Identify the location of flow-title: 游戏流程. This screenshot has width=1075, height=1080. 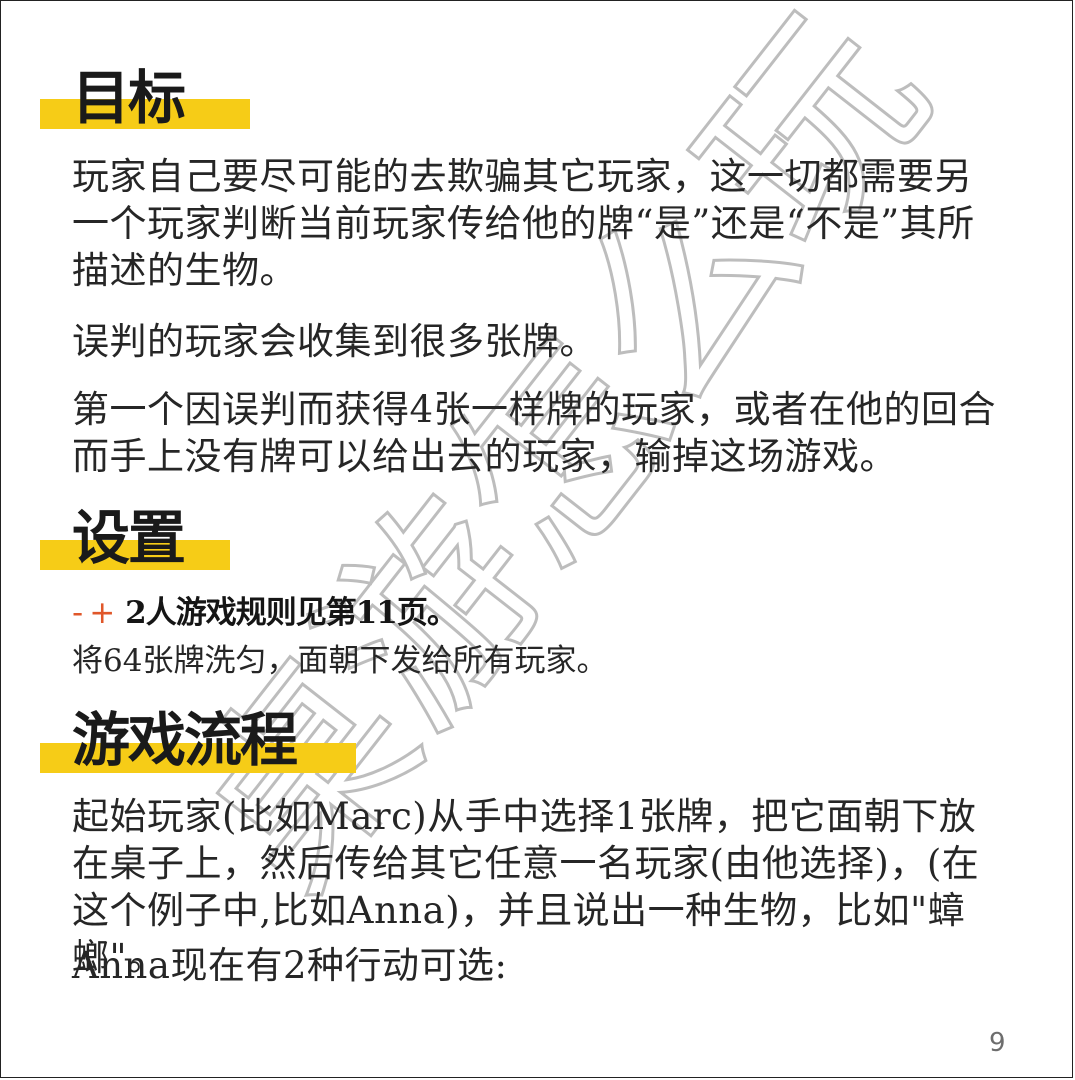
(185, 740).